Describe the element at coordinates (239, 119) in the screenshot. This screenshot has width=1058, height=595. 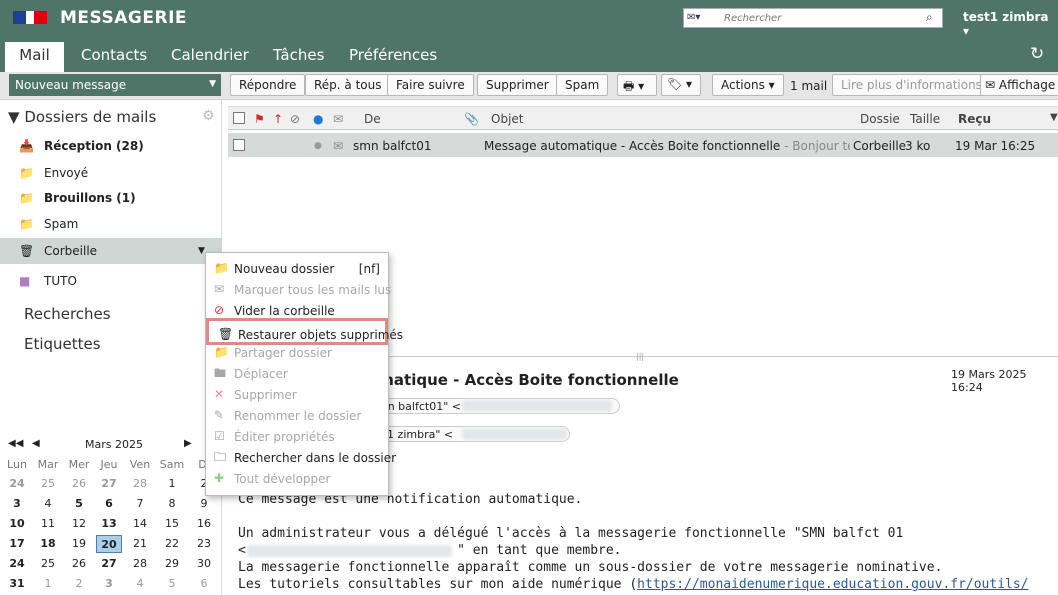
I see `select-all-checkbox` at that location.